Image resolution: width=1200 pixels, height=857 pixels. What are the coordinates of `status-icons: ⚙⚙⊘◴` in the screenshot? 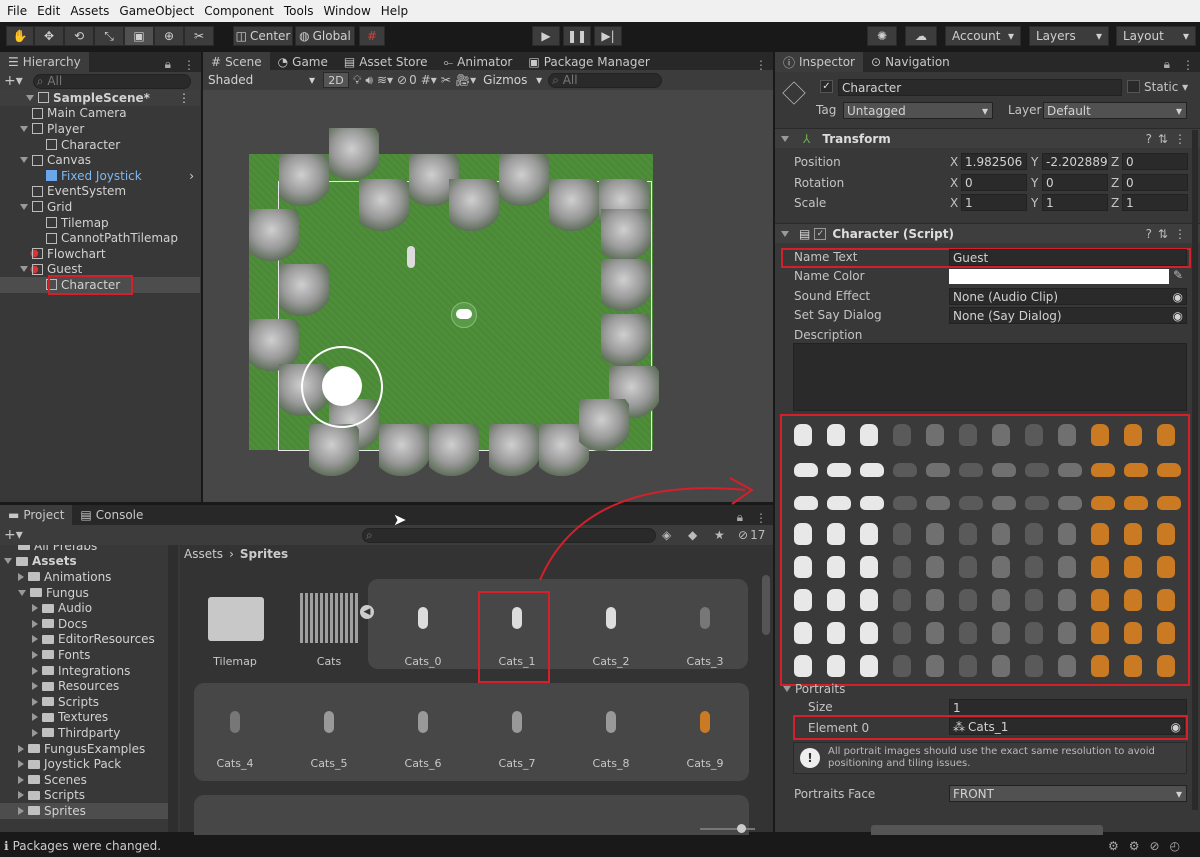 It's located at (1149, 846).